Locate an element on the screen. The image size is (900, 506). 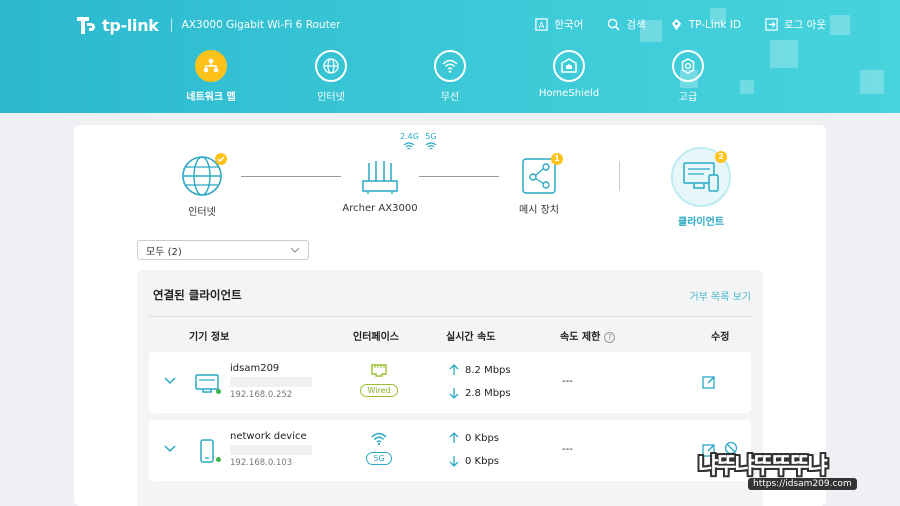
tplink-logo-icon is located at coordinates (86, 25).